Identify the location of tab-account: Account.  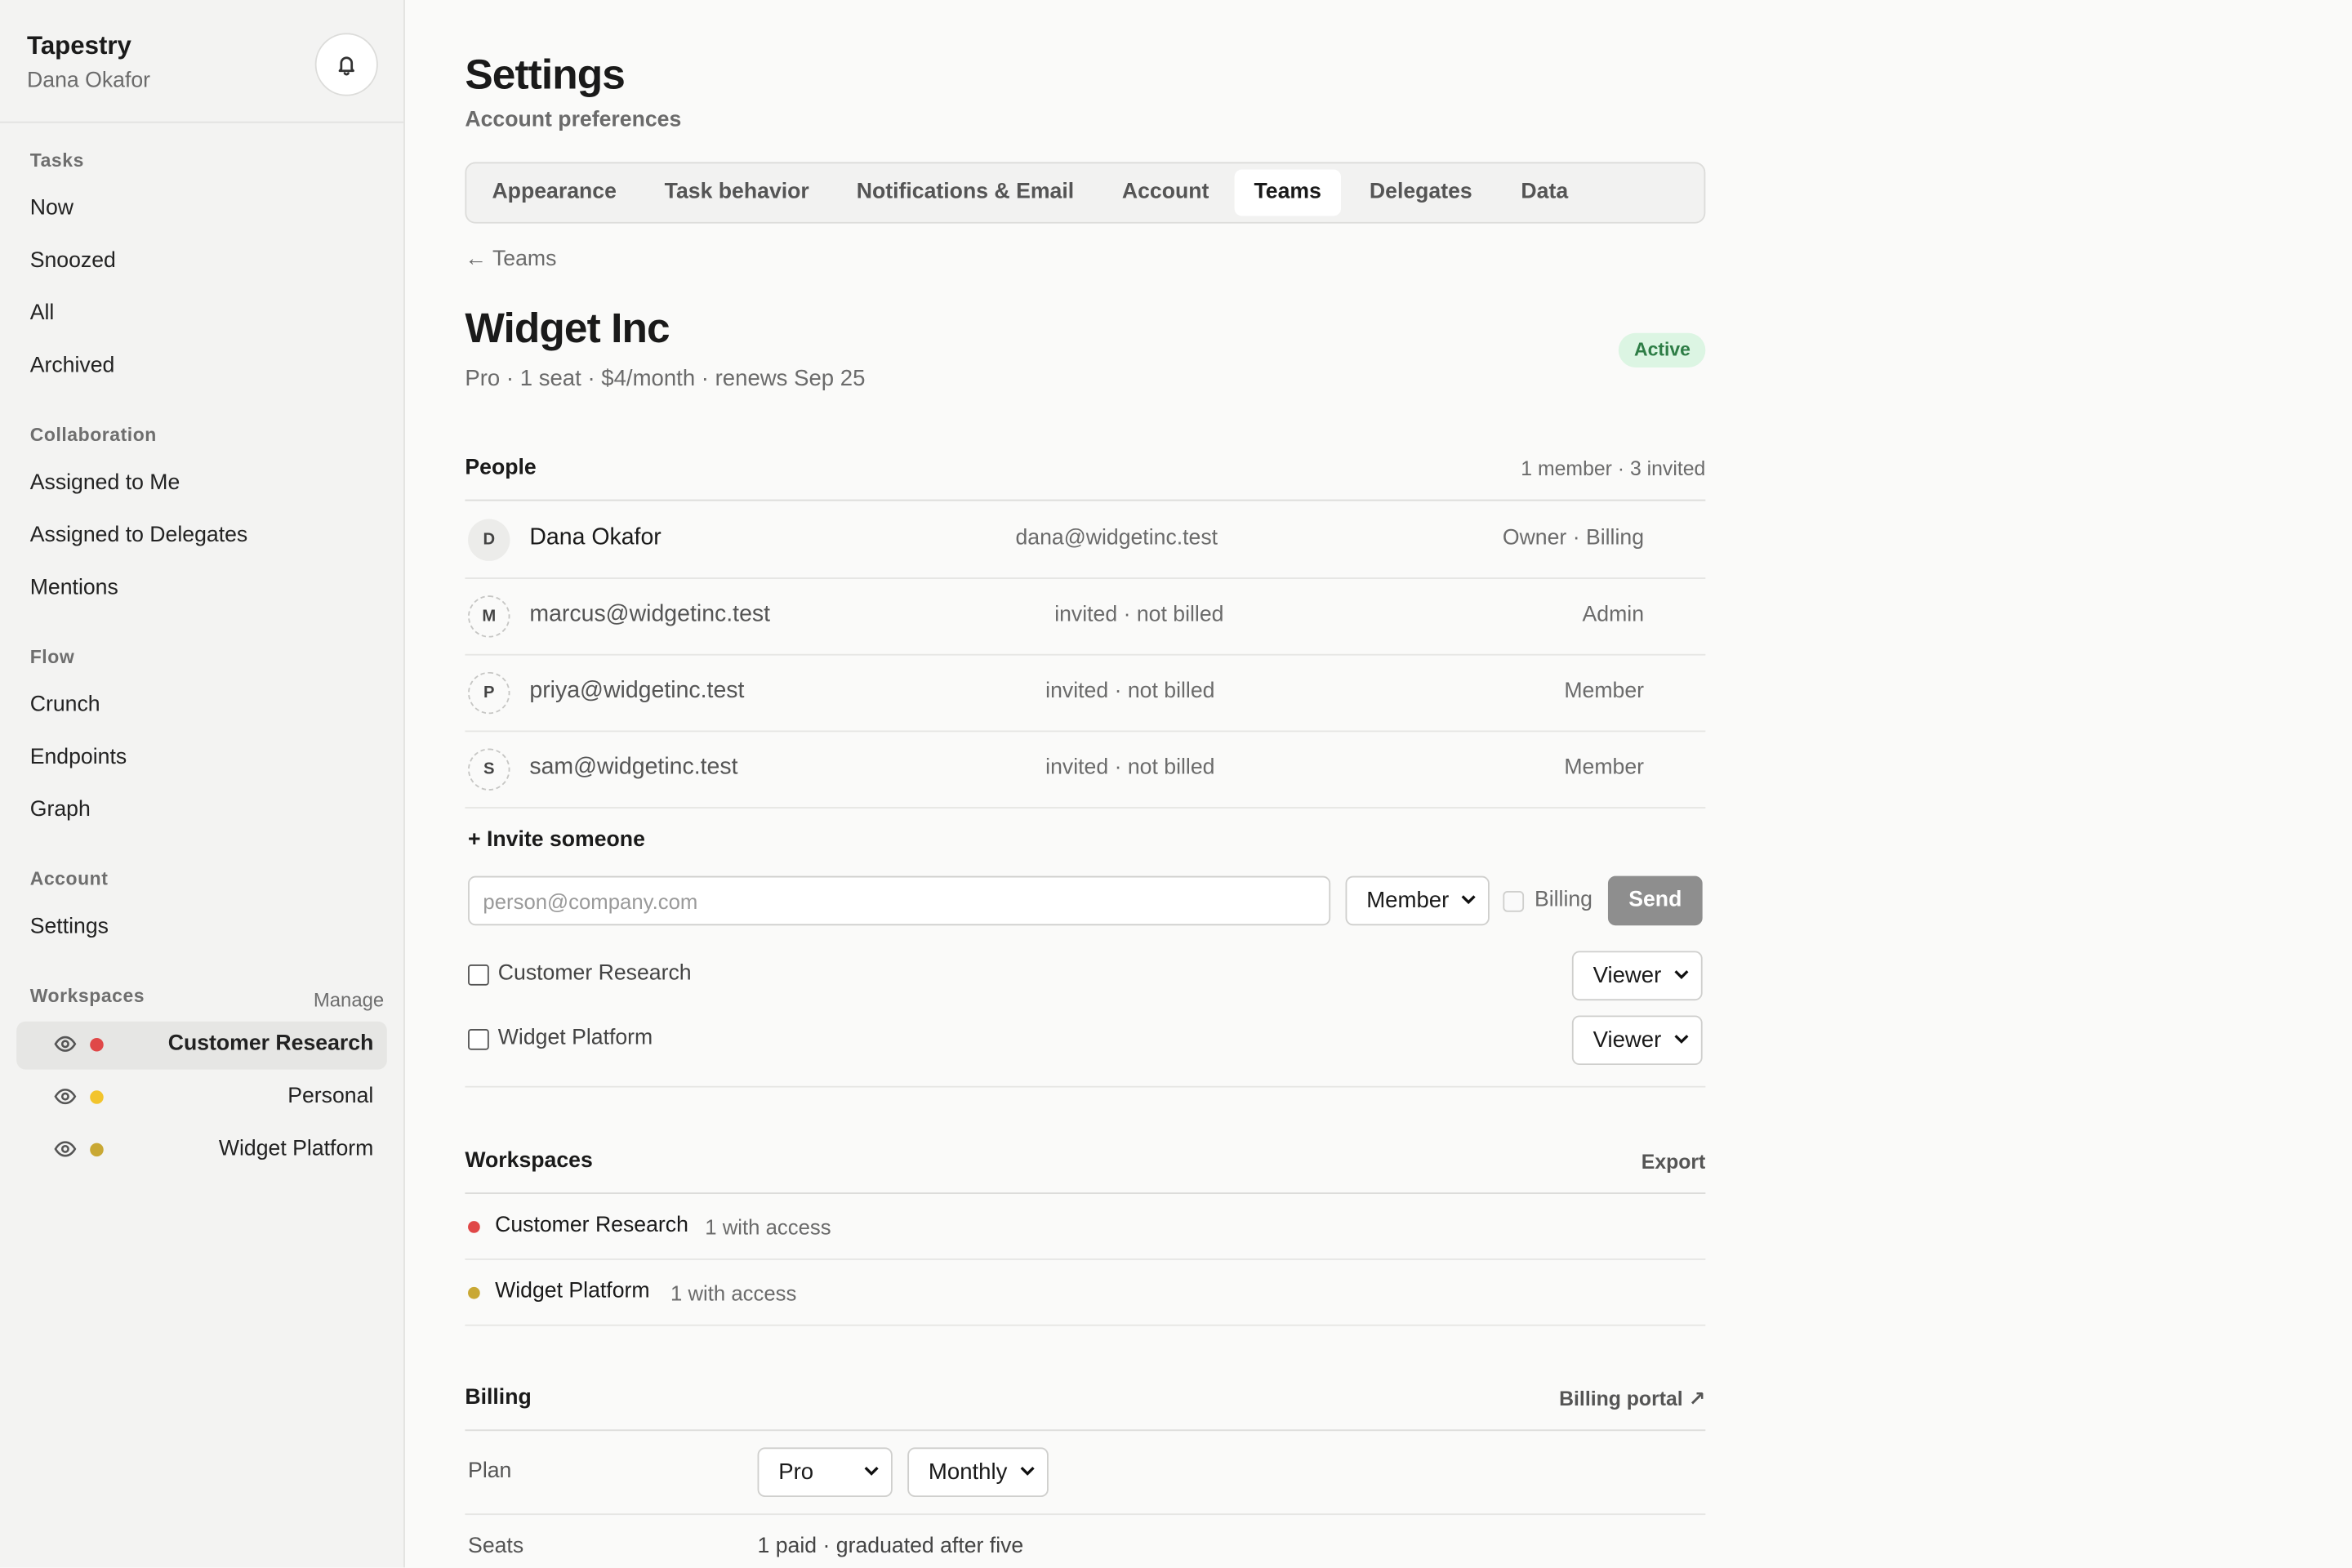
(1165, 193).